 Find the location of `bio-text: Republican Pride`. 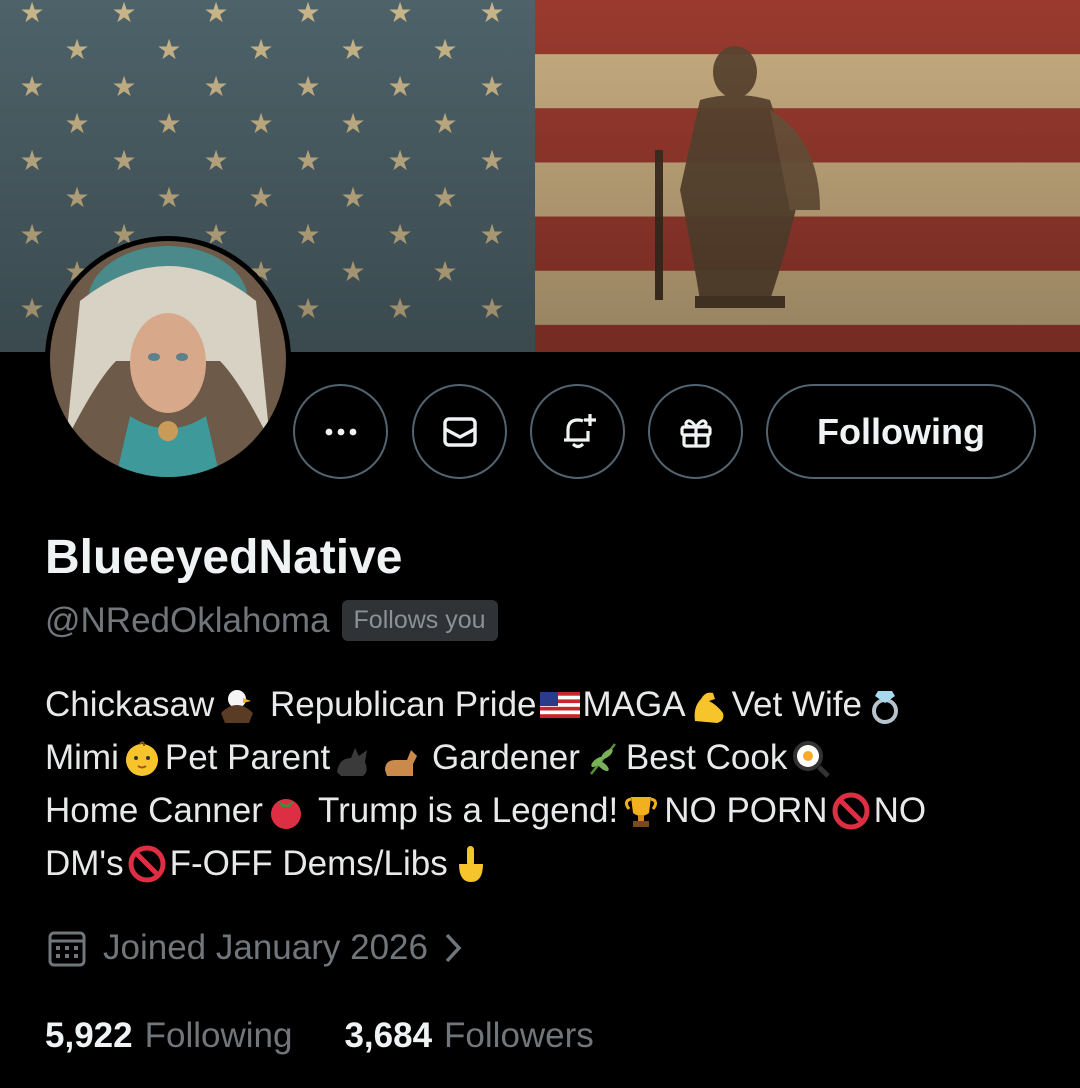

bio-text: Republican Pride is located at coordinates (398, 704).